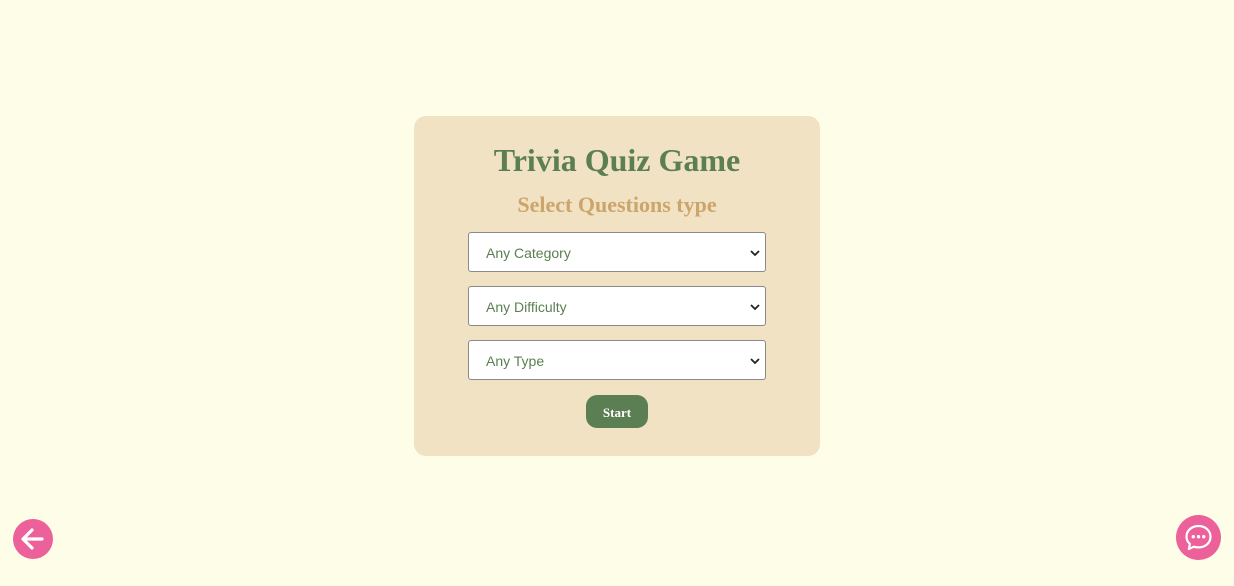 The image size is (1234, 586). Describe the element at coordinates (617, 204) in the screenshot. I see `section-subtitle: Select Questions type` at that location.